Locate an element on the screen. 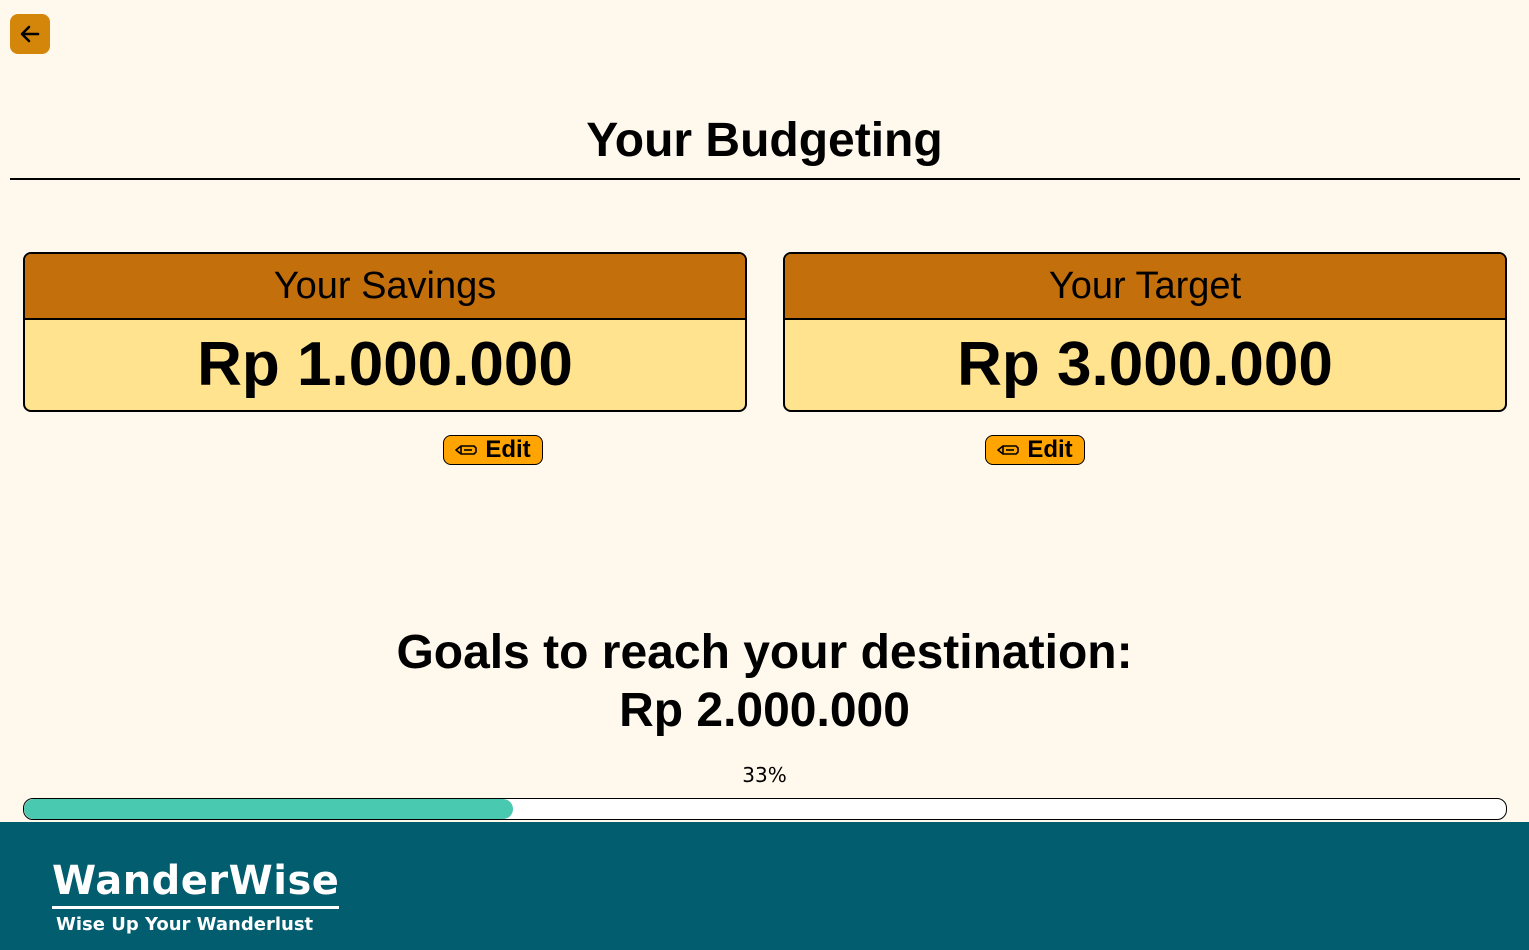 The width and height of the screenshot is (1529, 950). edit-savings-button: Edit is located at coordinates (493, 450).